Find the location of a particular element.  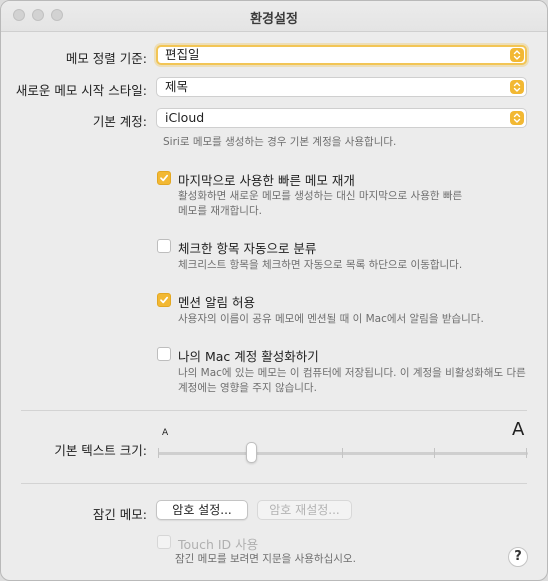

touch-id-hint: 잠긴 메모를 보려면 지문을 사용하십시오. is located at coordinates (265, 559).